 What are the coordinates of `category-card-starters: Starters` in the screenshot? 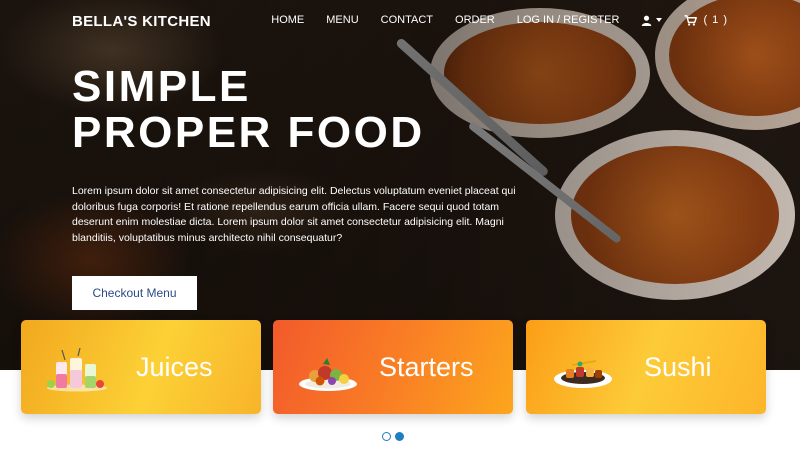 It's located at (393, 367).